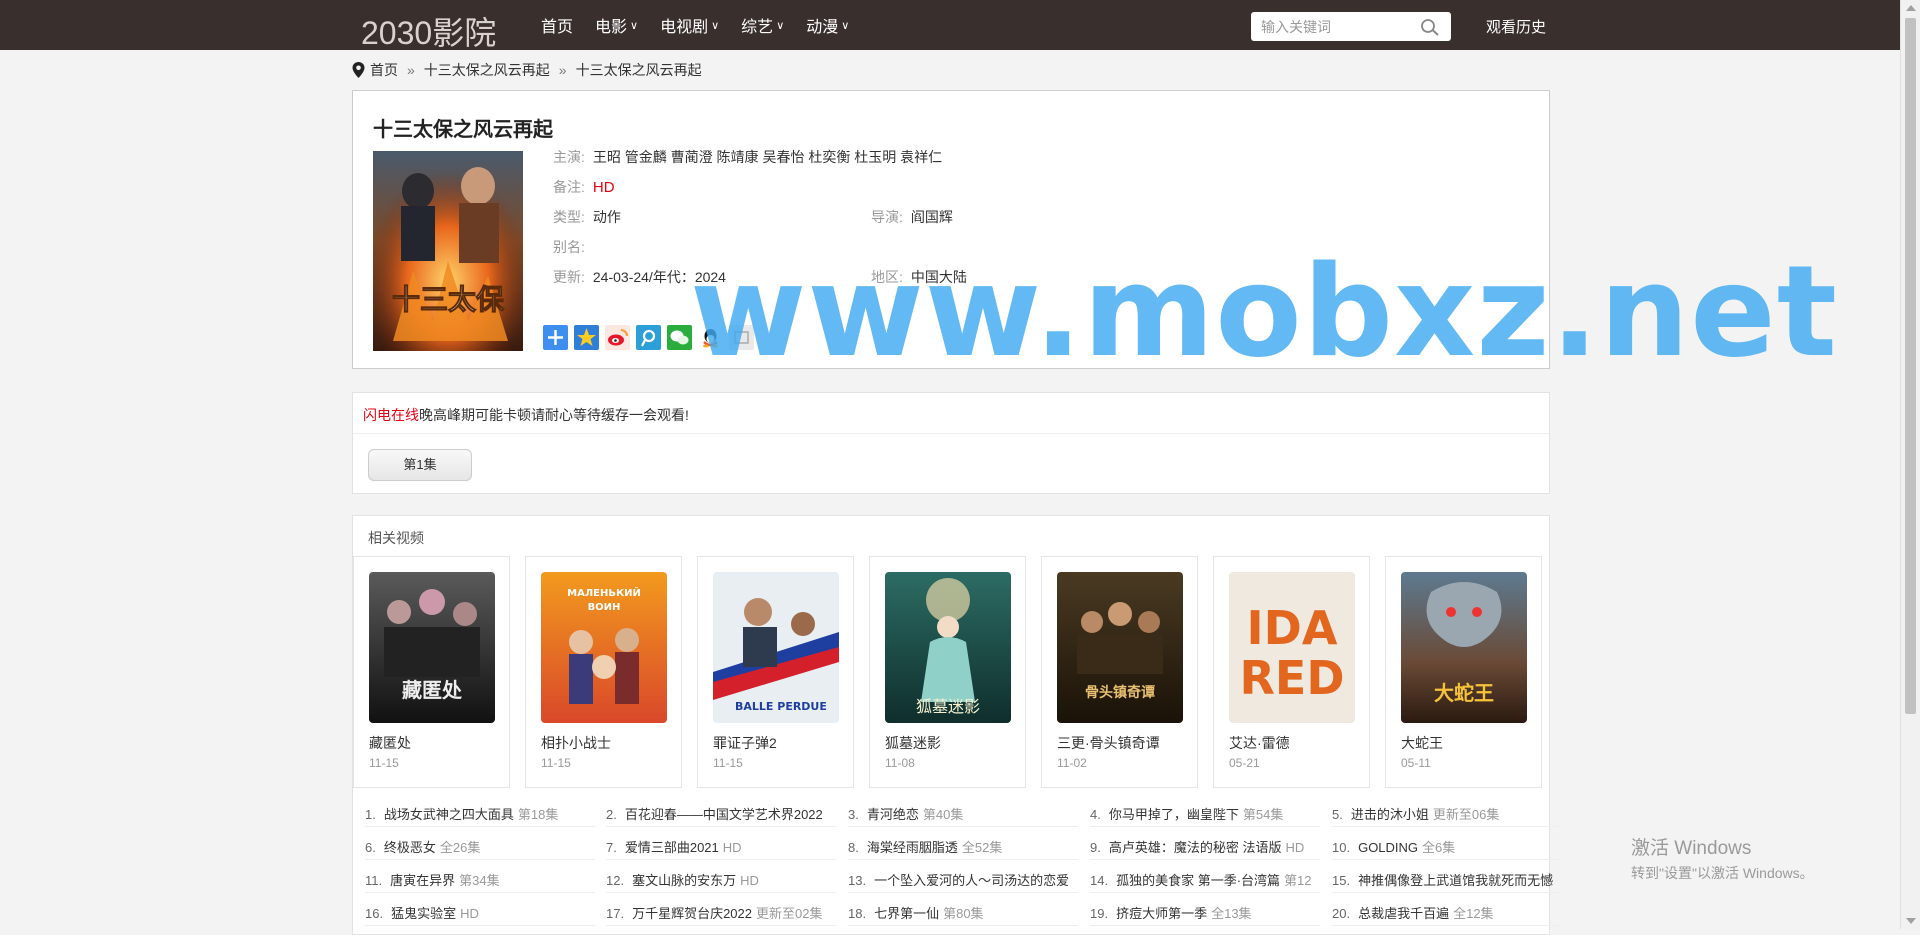 This screenshot has width=1920, height=935. I want to click on related-date: 11-08, so click(900, 763).